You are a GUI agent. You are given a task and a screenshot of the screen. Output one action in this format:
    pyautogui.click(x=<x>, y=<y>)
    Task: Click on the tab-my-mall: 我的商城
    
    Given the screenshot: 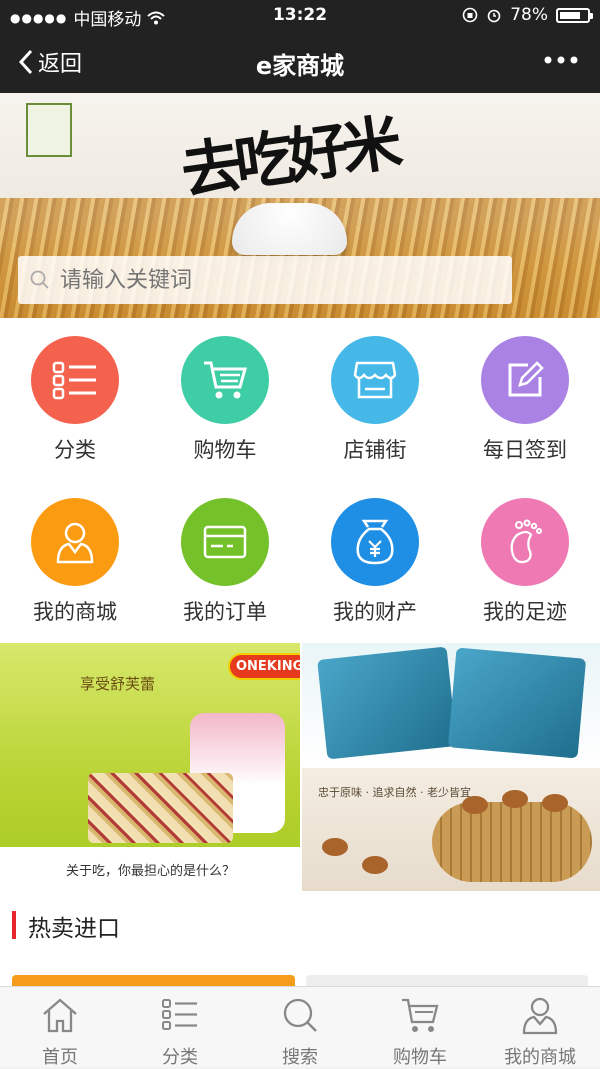 What is the action you would take?
    pyautogui.click(x=540, y=1027)
    